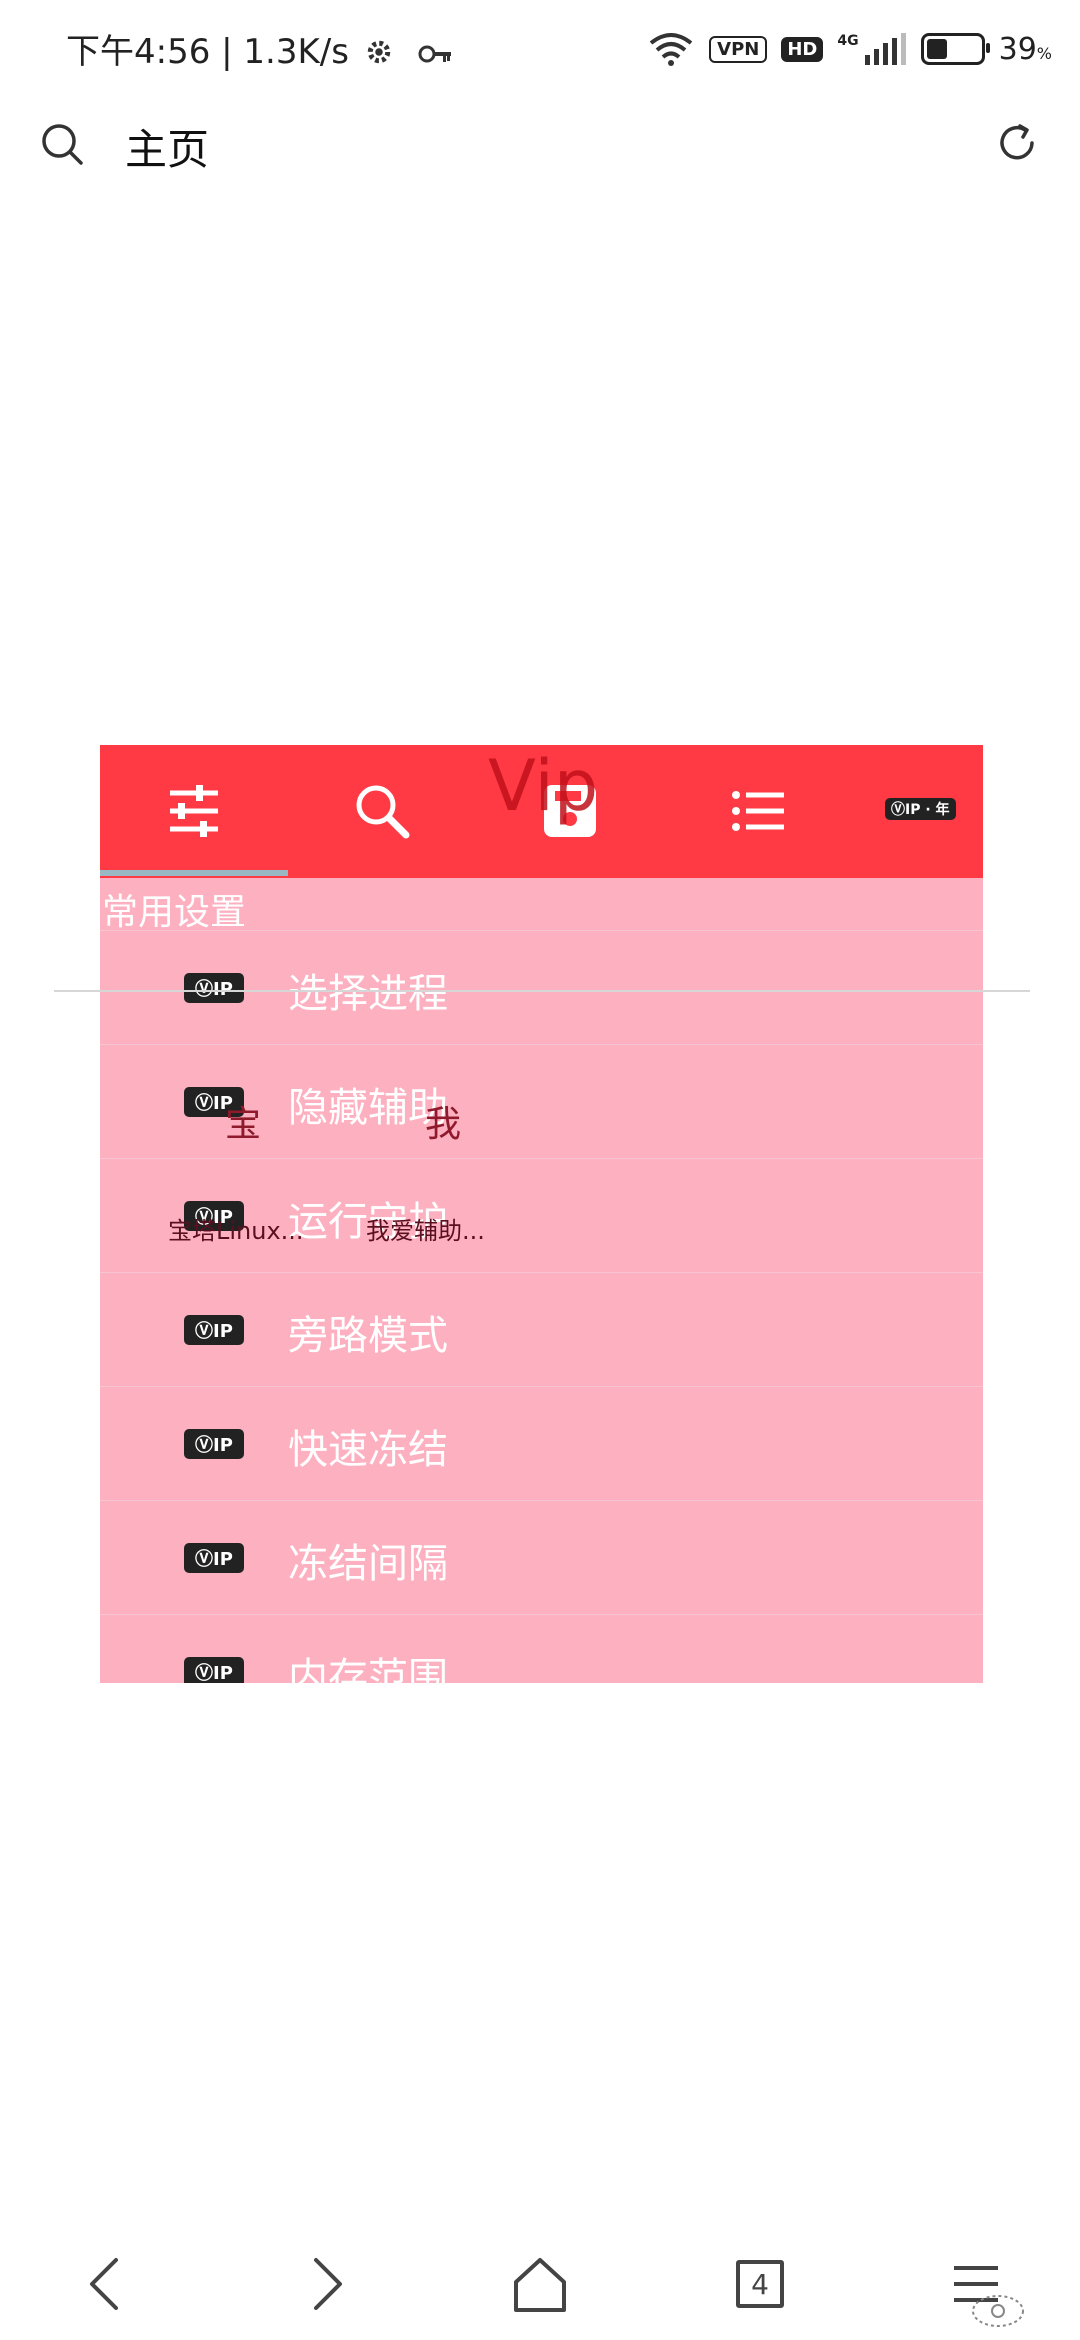  I want to click on search-icon, so click(62, 144).